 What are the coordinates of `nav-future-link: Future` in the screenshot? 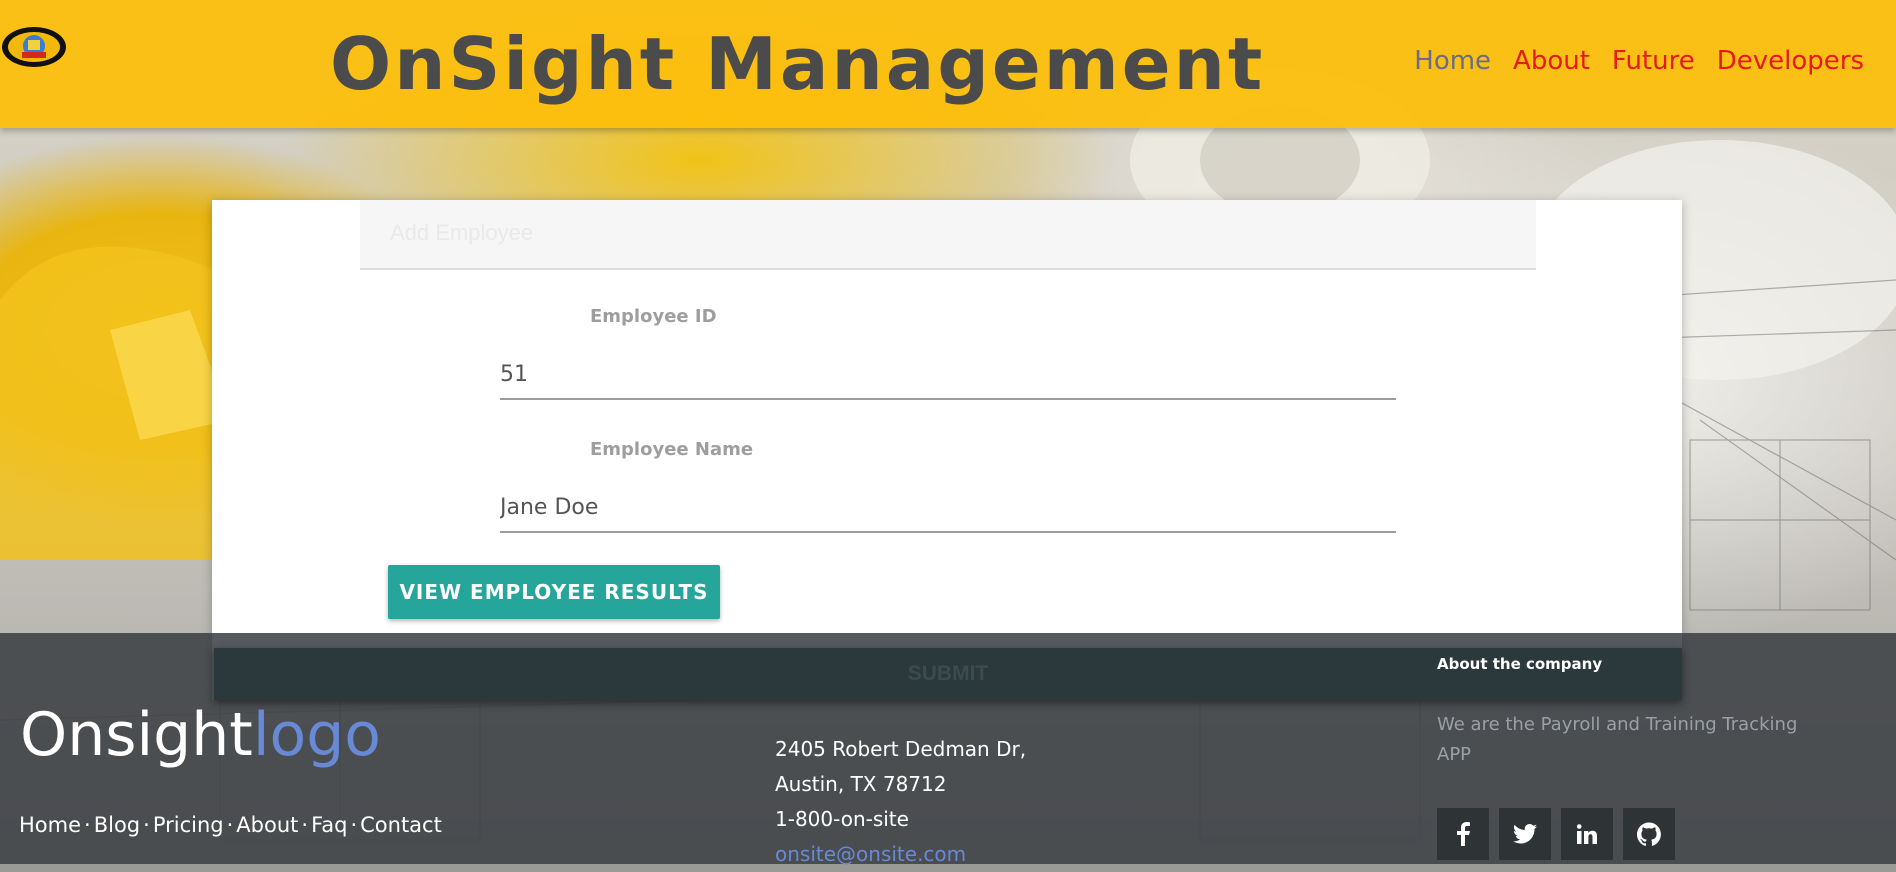 It's located at (1653, 61).